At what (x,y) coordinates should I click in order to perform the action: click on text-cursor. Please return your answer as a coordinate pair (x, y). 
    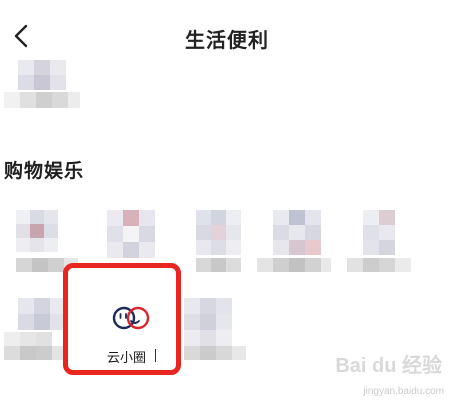
    Looking at the image, I should click on (155, 355).